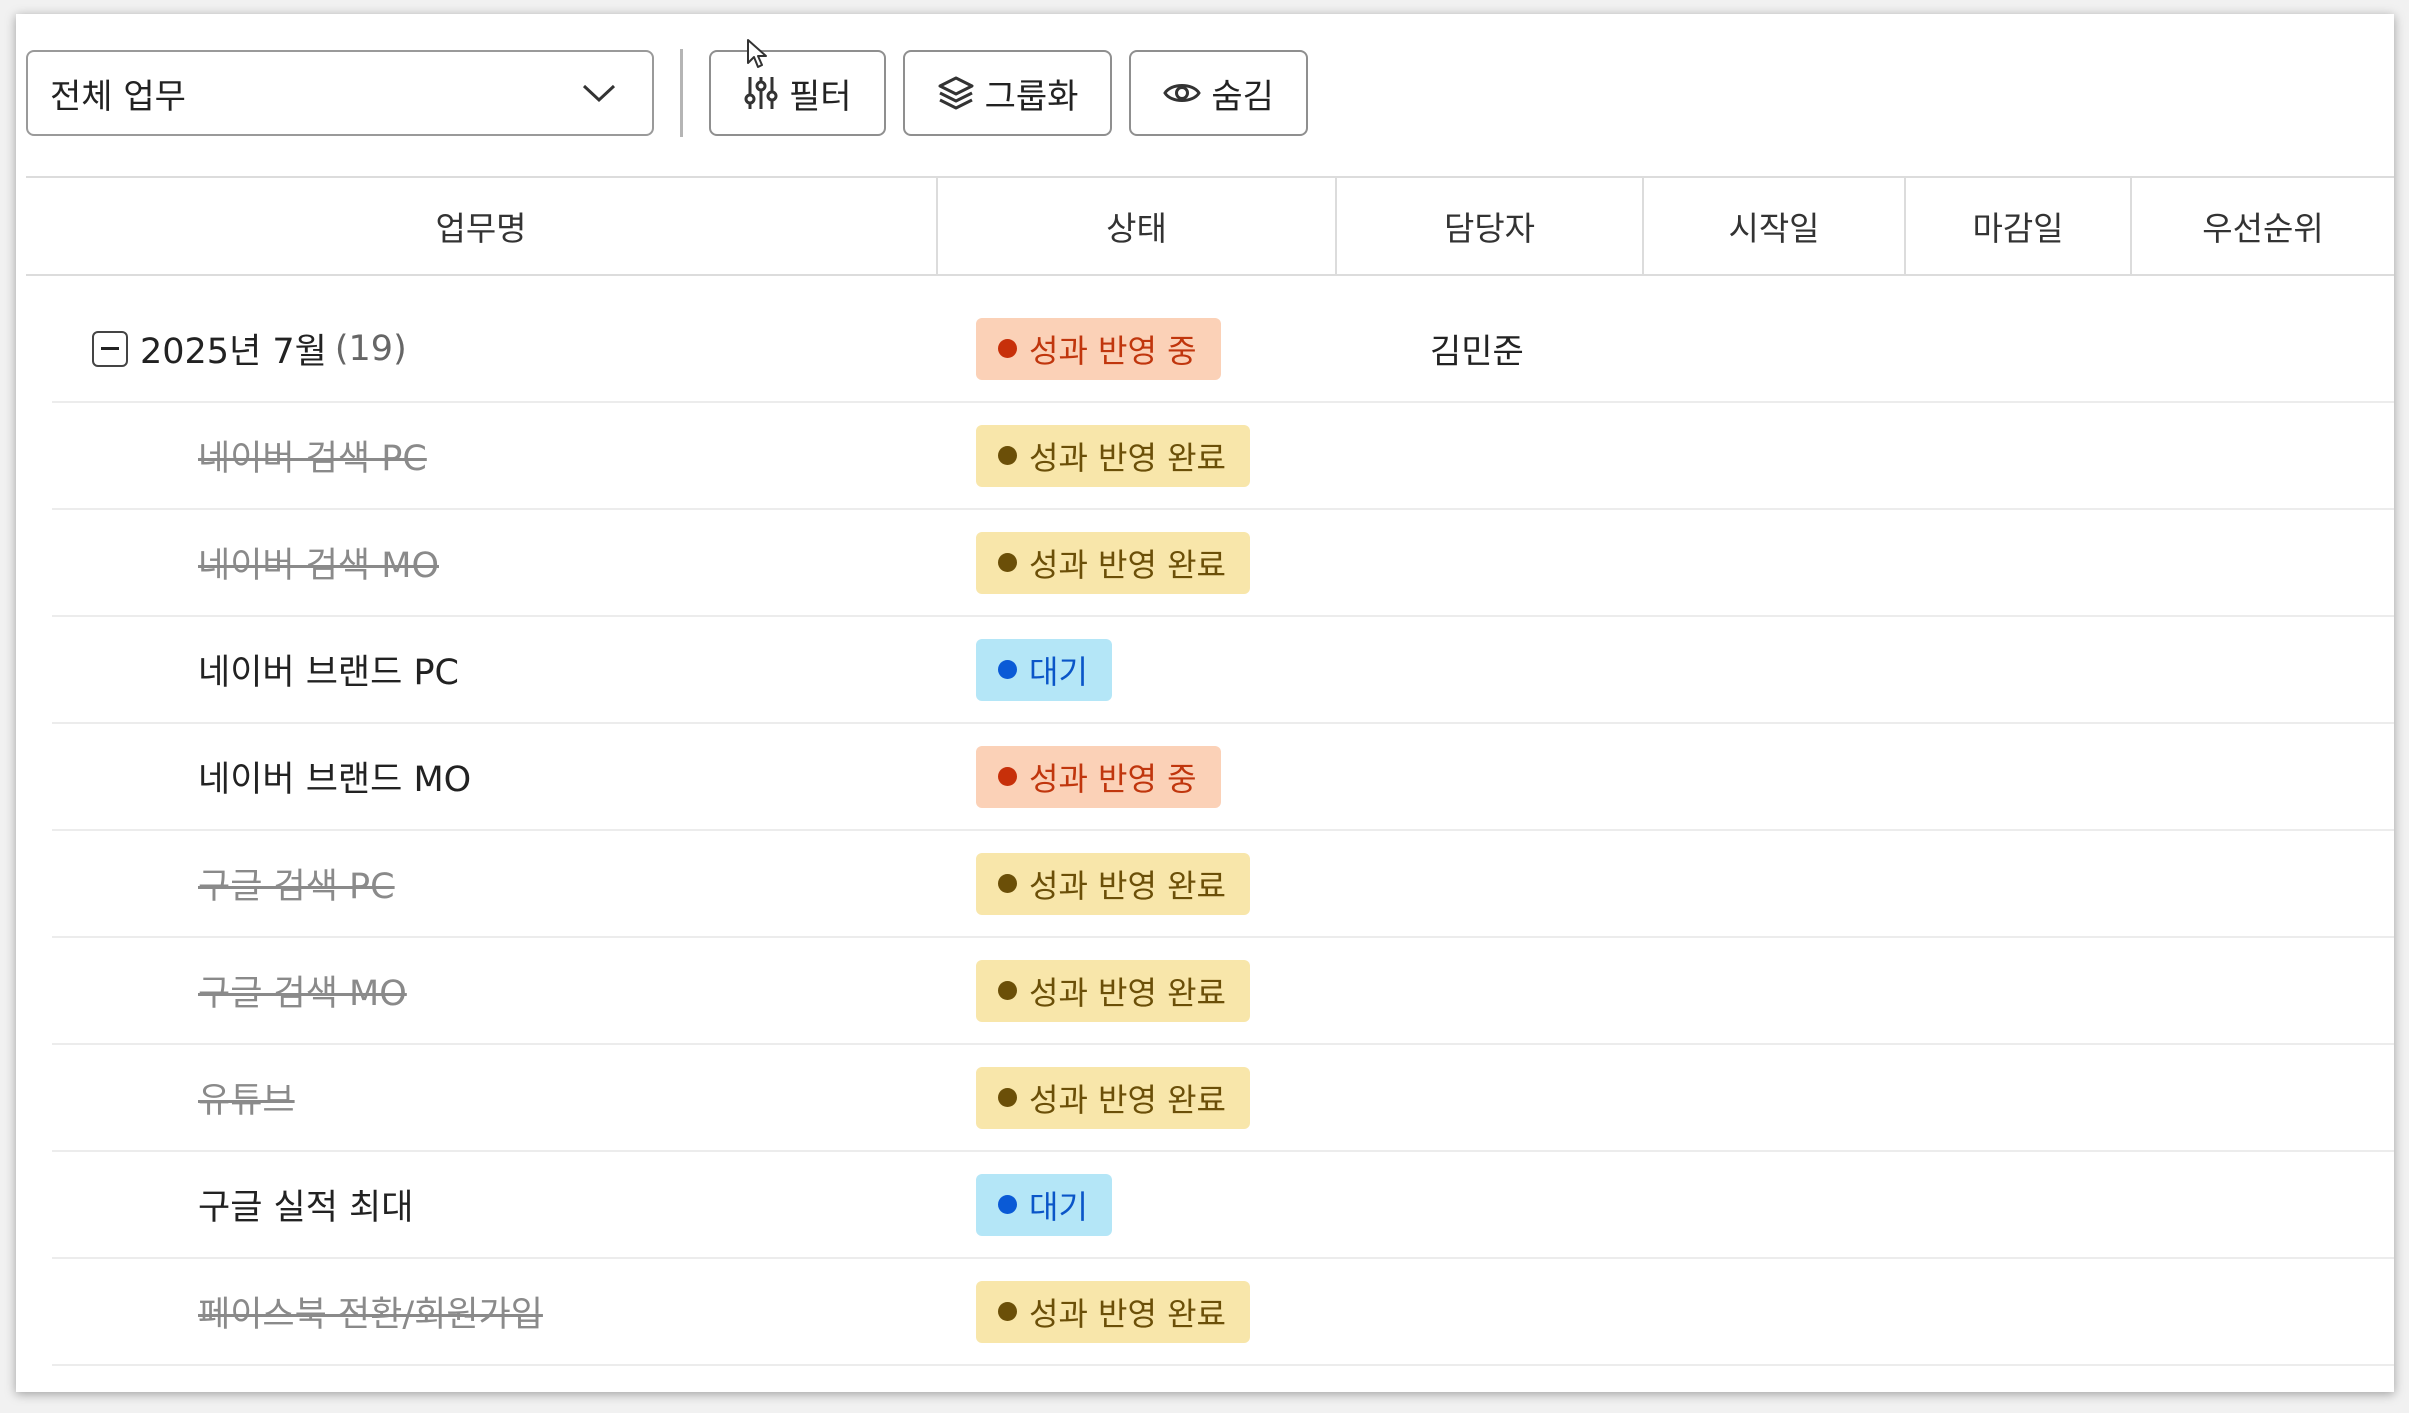  What do you see at coordinates (1223, 349) in the screenshot?
I see `group-row: 2025년 7월 (19) 성과 반영 중 김민준` at bounding box center [1223, 349].